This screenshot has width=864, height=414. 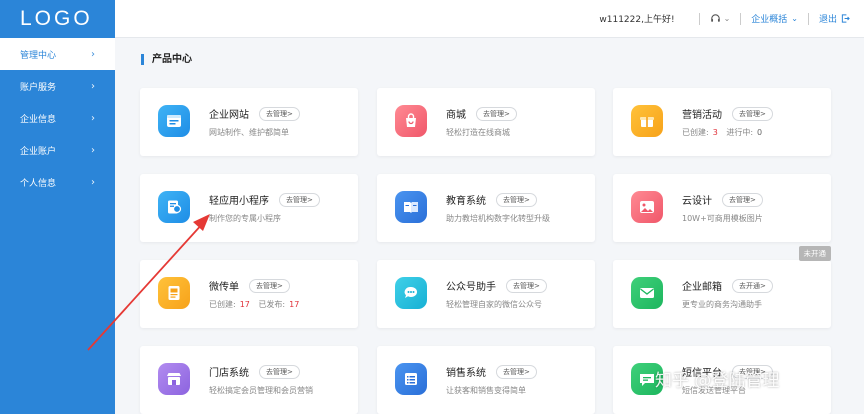 I want to click on overview-label: 企业概括, so click(x=769, y=20).